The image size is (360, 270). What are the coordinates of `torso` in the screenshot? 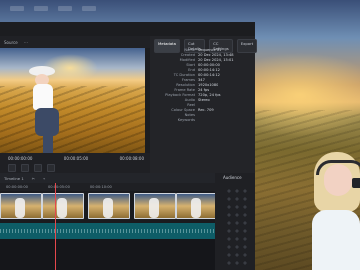 It's located at (43, 97).